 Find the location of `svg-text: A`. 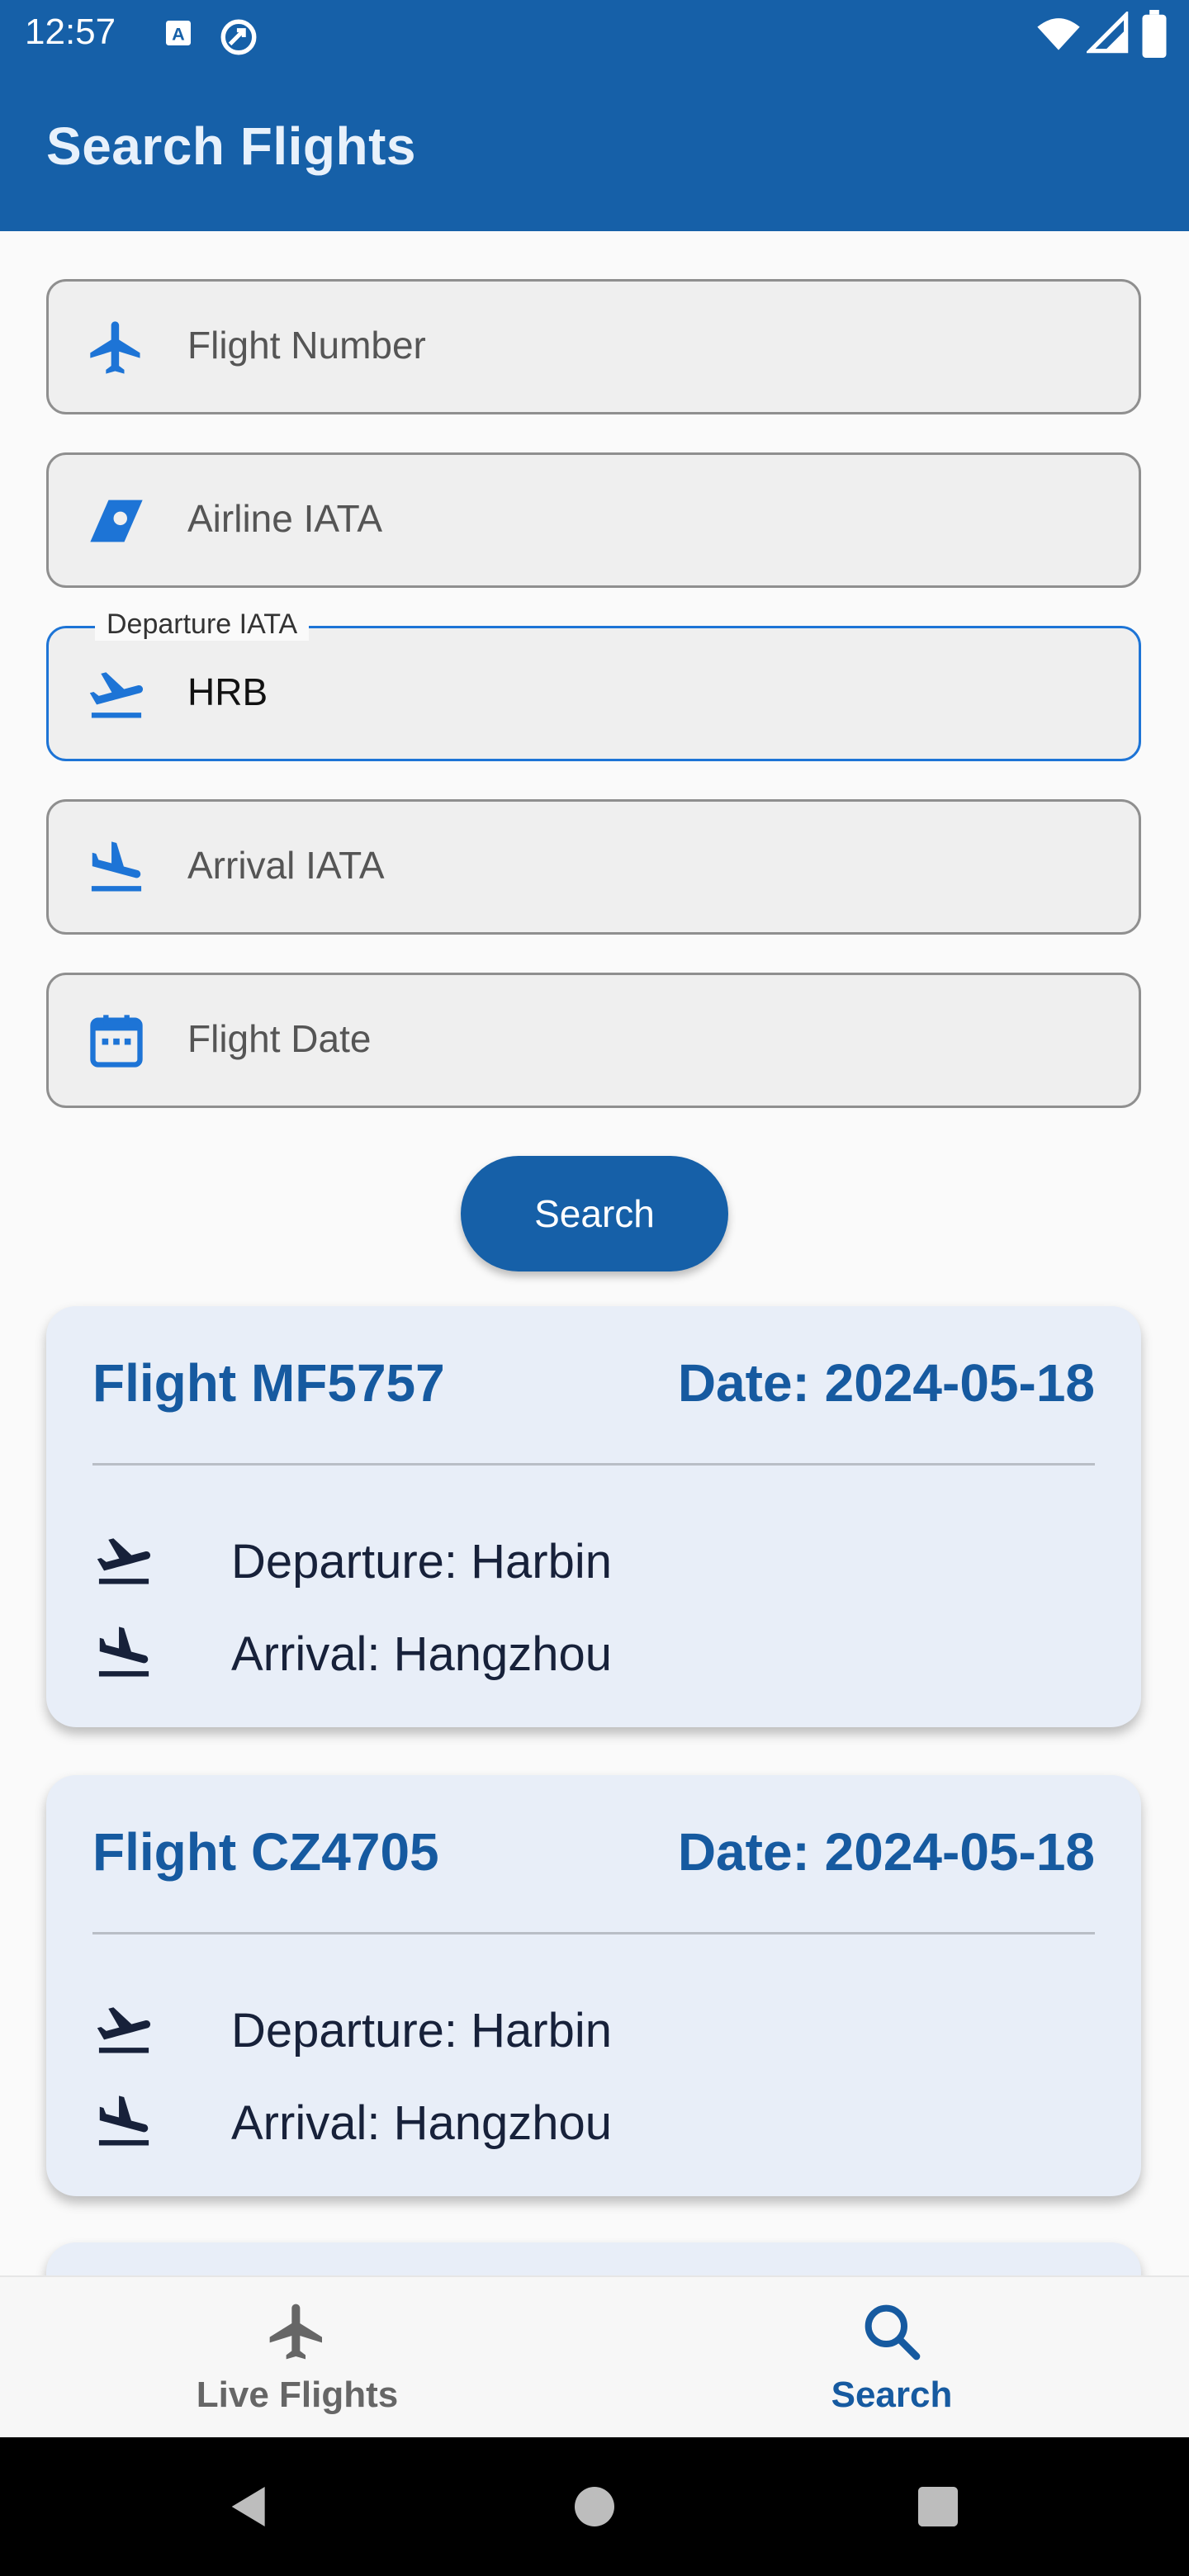

svg-text: A is located at coordinates (178, 33).